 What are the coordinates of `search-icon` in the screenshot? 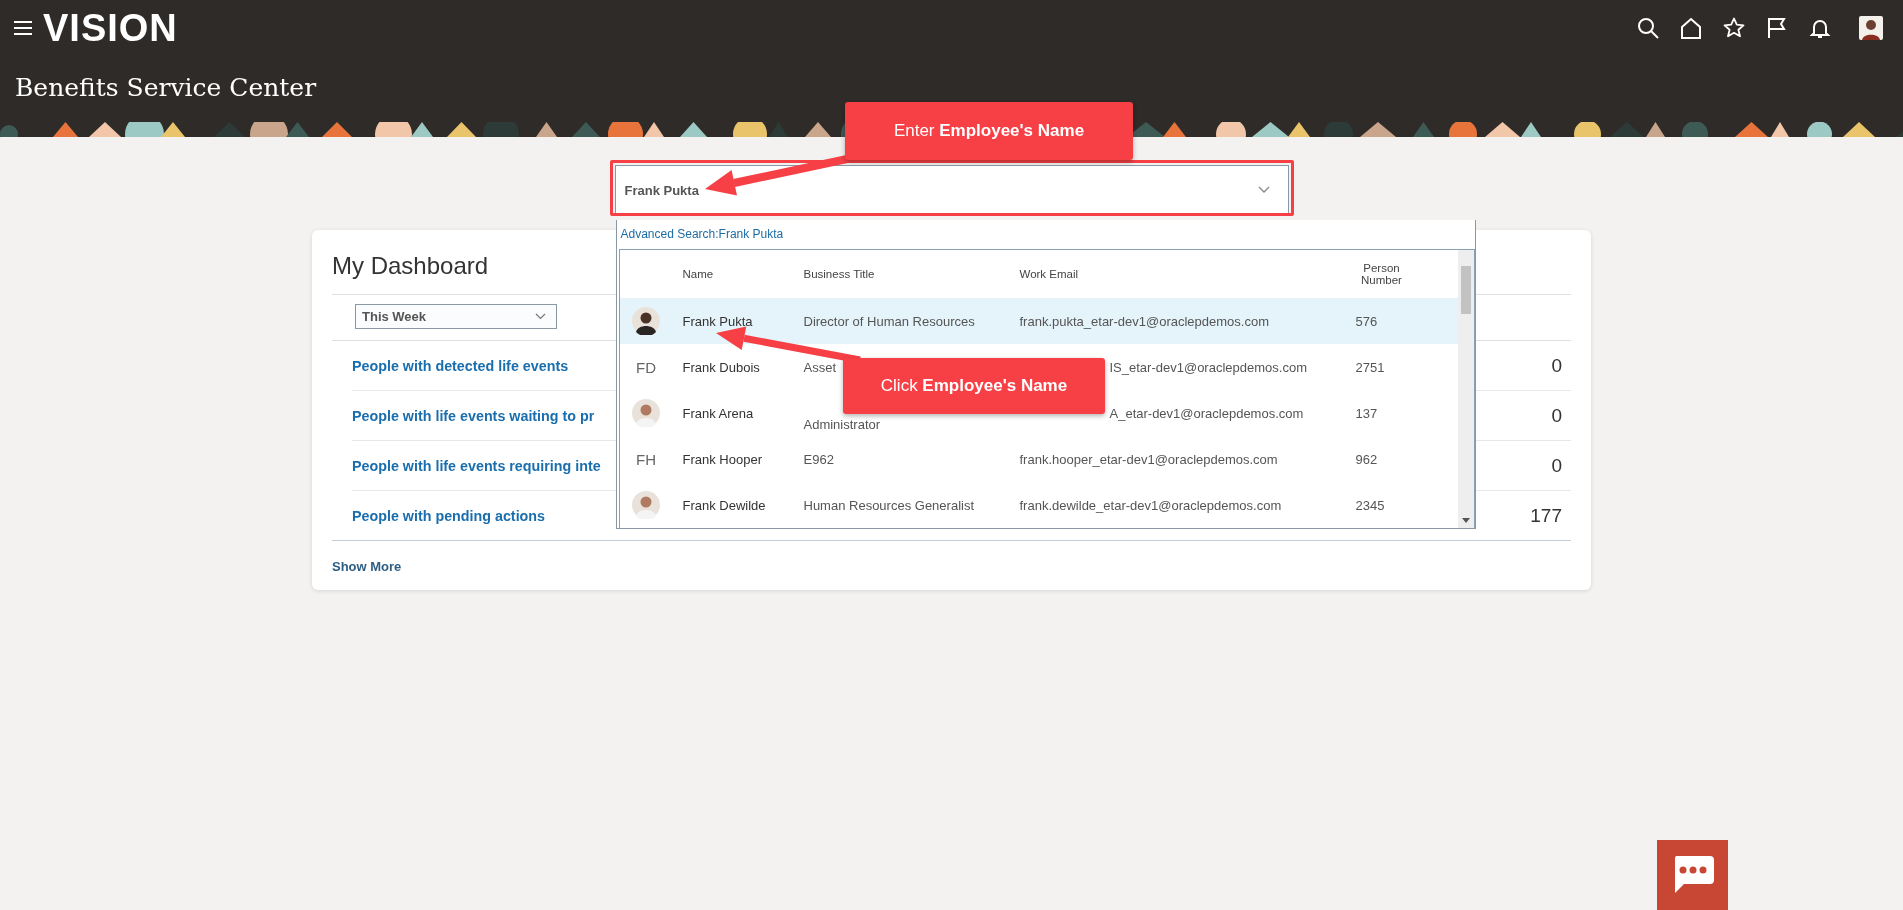 It's located at (1648, 28).